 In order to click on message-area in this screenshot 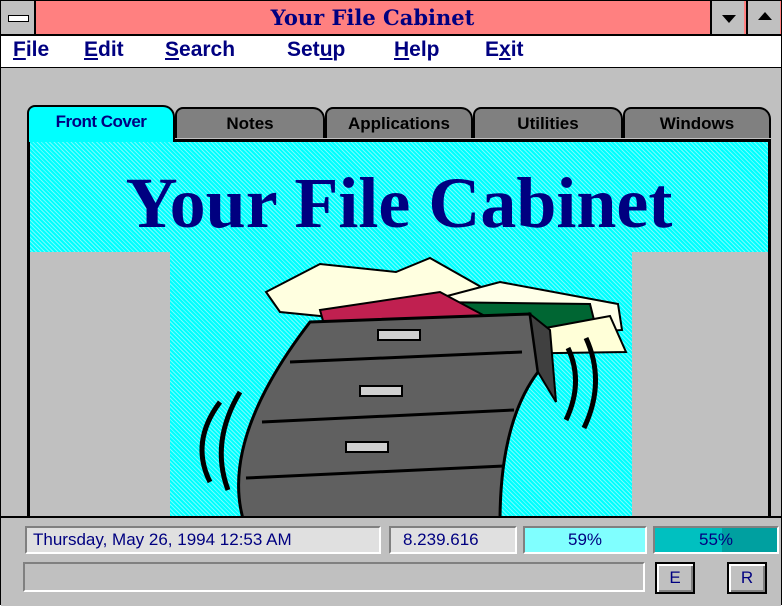, I will do `click(334, 577)`.